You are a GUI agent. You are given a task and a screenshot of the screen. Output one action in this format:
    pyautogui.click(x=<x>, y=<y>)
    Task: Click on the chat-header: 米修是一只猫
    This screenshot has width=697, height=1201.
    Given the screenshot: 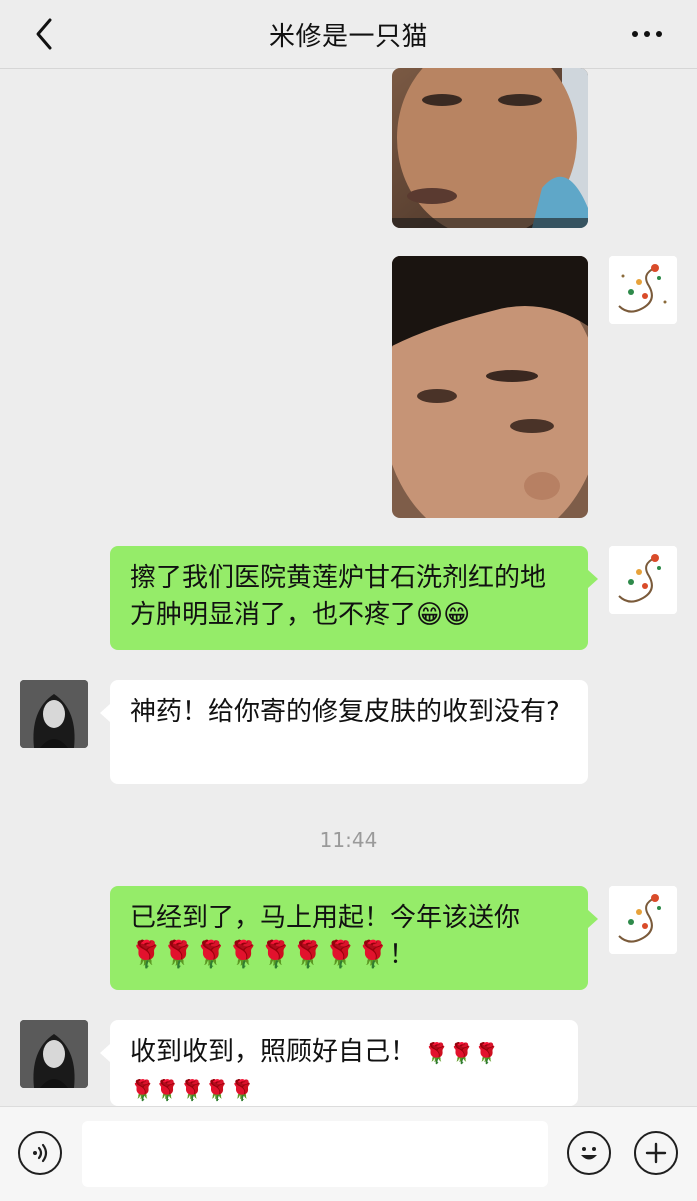 What is the action you would take?
    pyautogui.click(x=348, y=34)
    